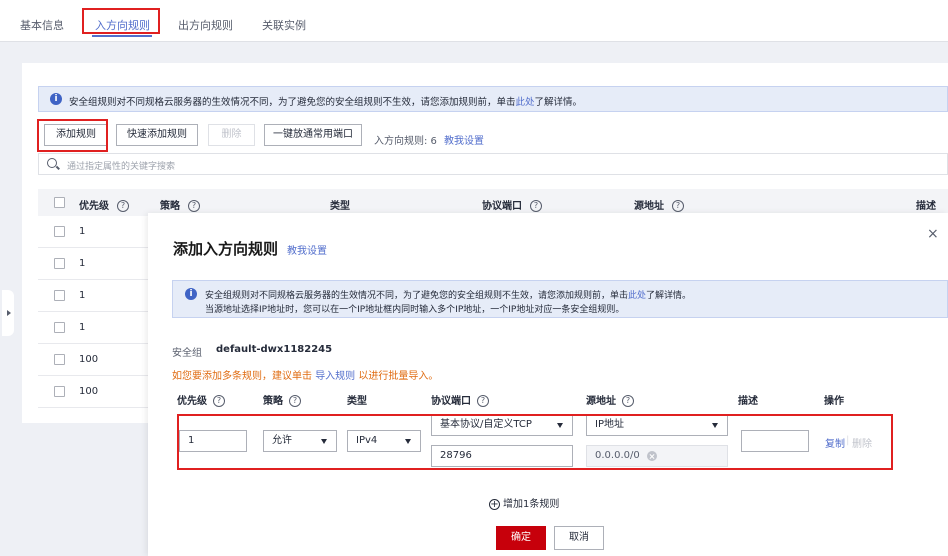 This screenshot has width=948, height=556. Describe the element at coordinates (205, 25) in the screenshot. I see `tab-outbound-rules: 出方向规则` at that location.